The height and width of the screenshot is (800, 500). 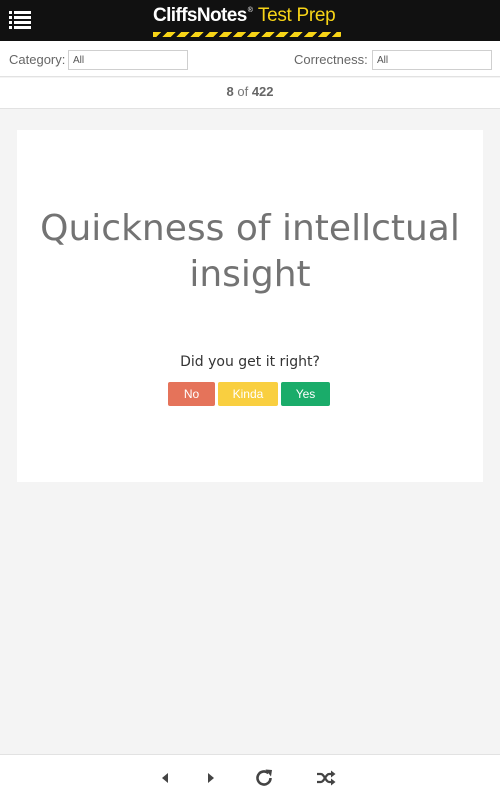 I want to click on correctness-select: All, so click(x=432, y=60).